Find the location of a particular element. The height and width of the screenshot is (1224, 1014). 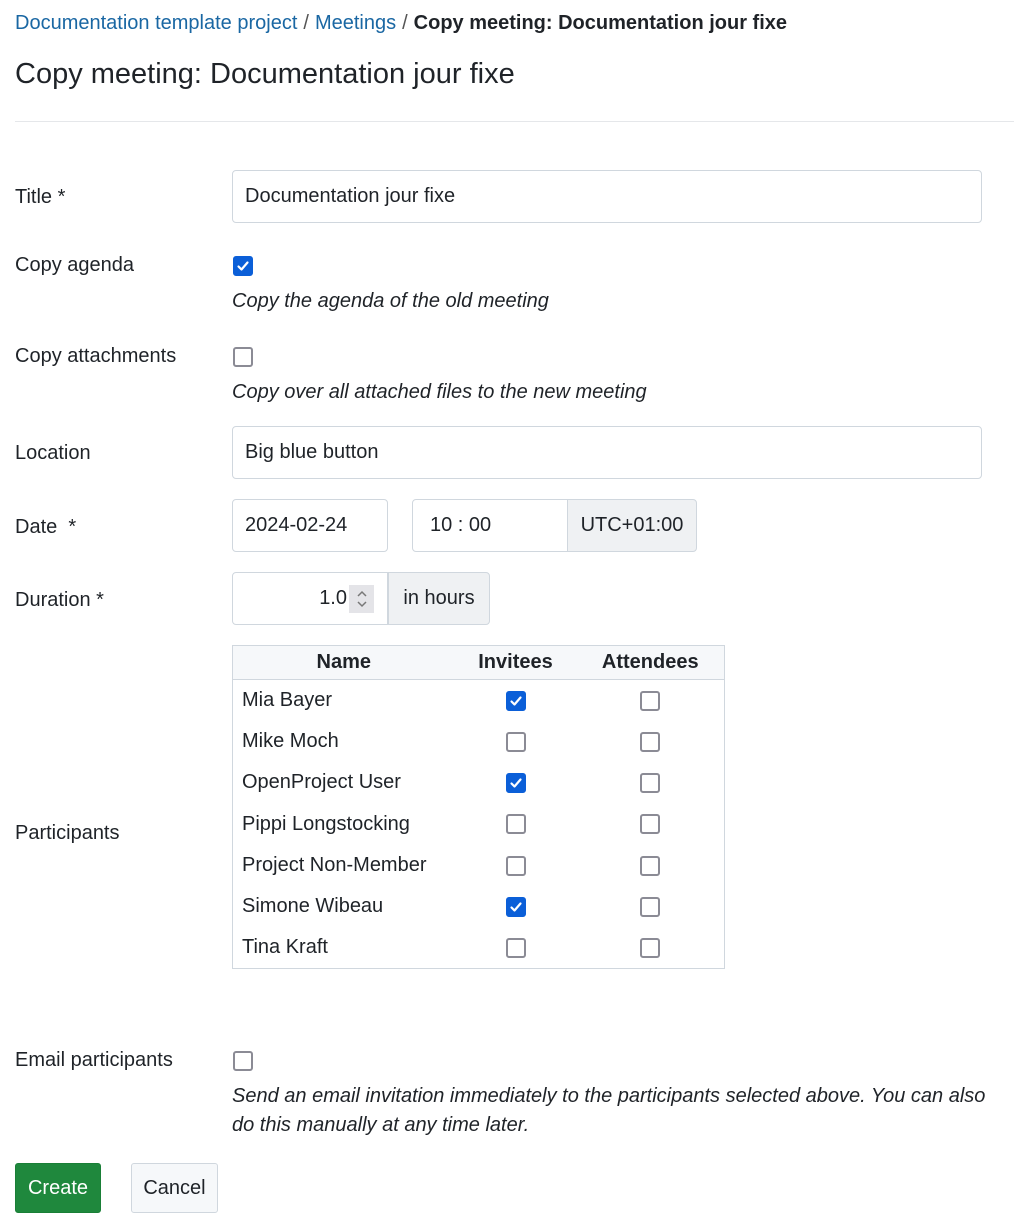

table-header-row: Name Invitees Attendees is located at coordinates (478, 662).